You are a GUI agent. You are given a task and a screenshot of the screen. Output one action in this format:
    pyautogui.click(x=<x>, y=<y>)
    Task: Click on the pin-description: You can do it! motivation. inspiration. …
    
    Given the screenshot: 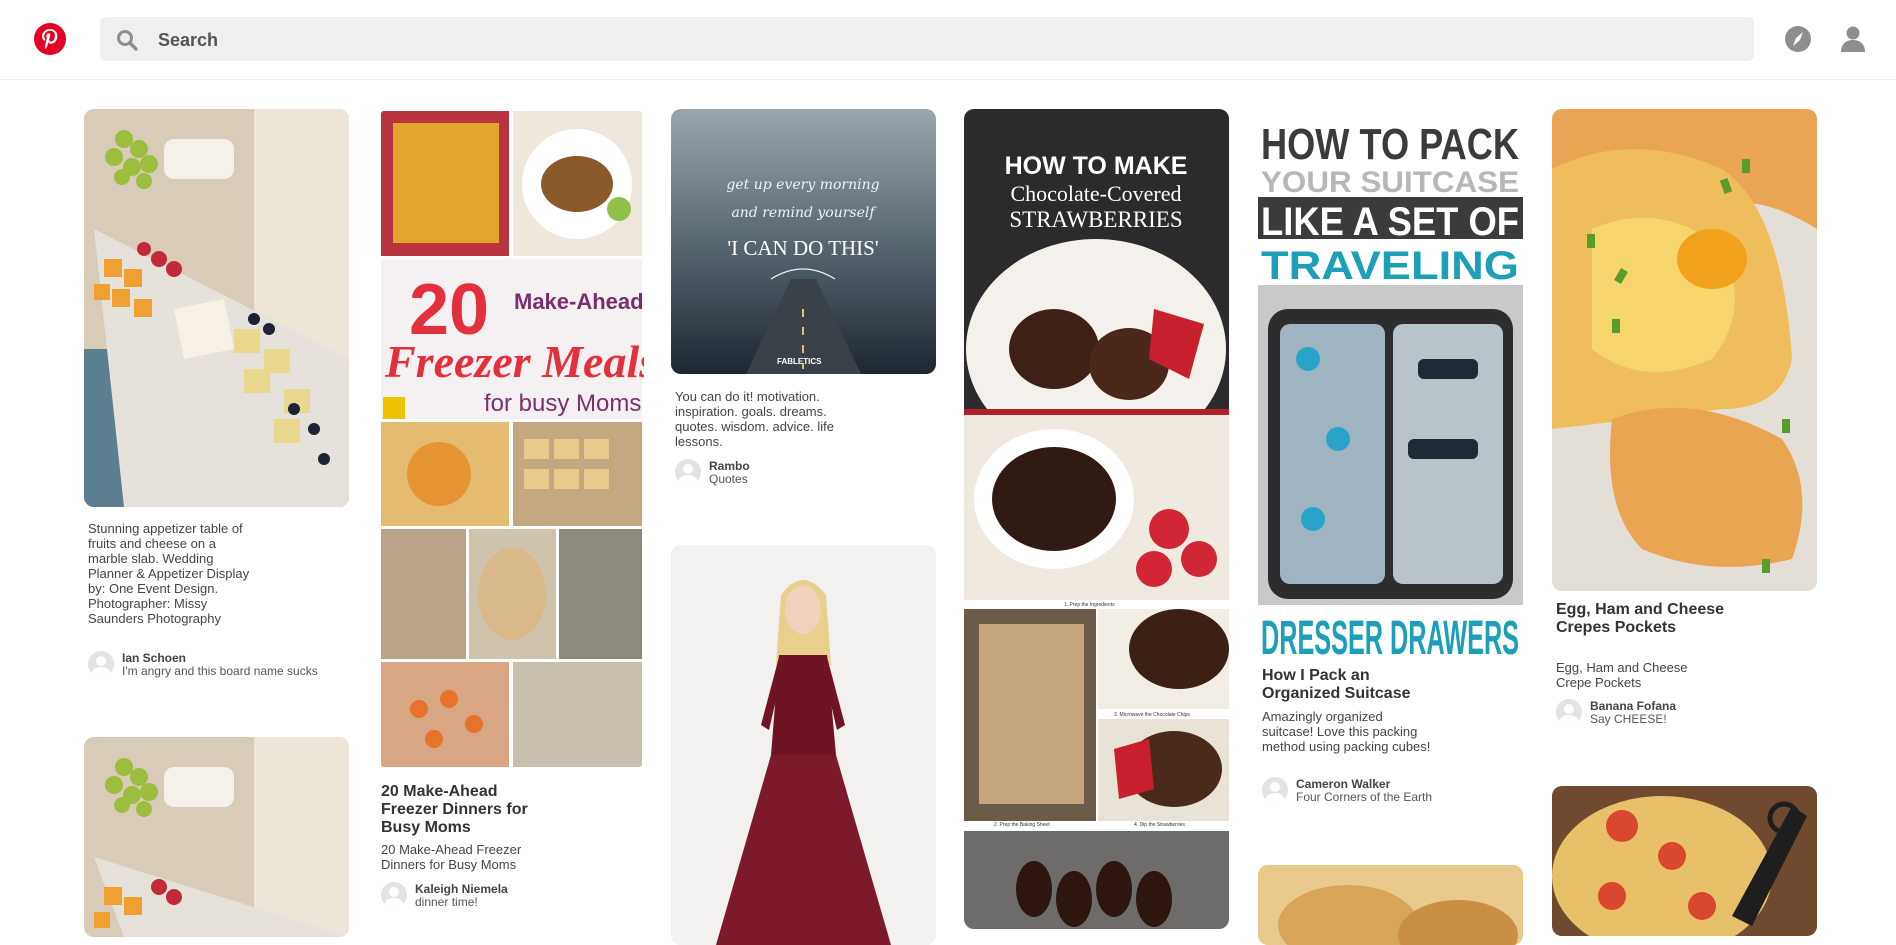 What is the action you would take?
    pyautogui.click(x=754, y=419)
    